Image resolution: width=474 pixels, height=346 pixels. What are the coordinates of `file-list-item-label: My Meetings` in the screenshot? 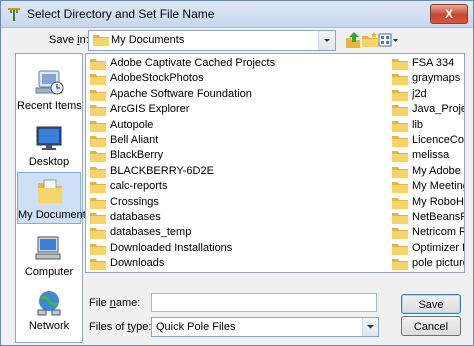 It's located at (438, 186).